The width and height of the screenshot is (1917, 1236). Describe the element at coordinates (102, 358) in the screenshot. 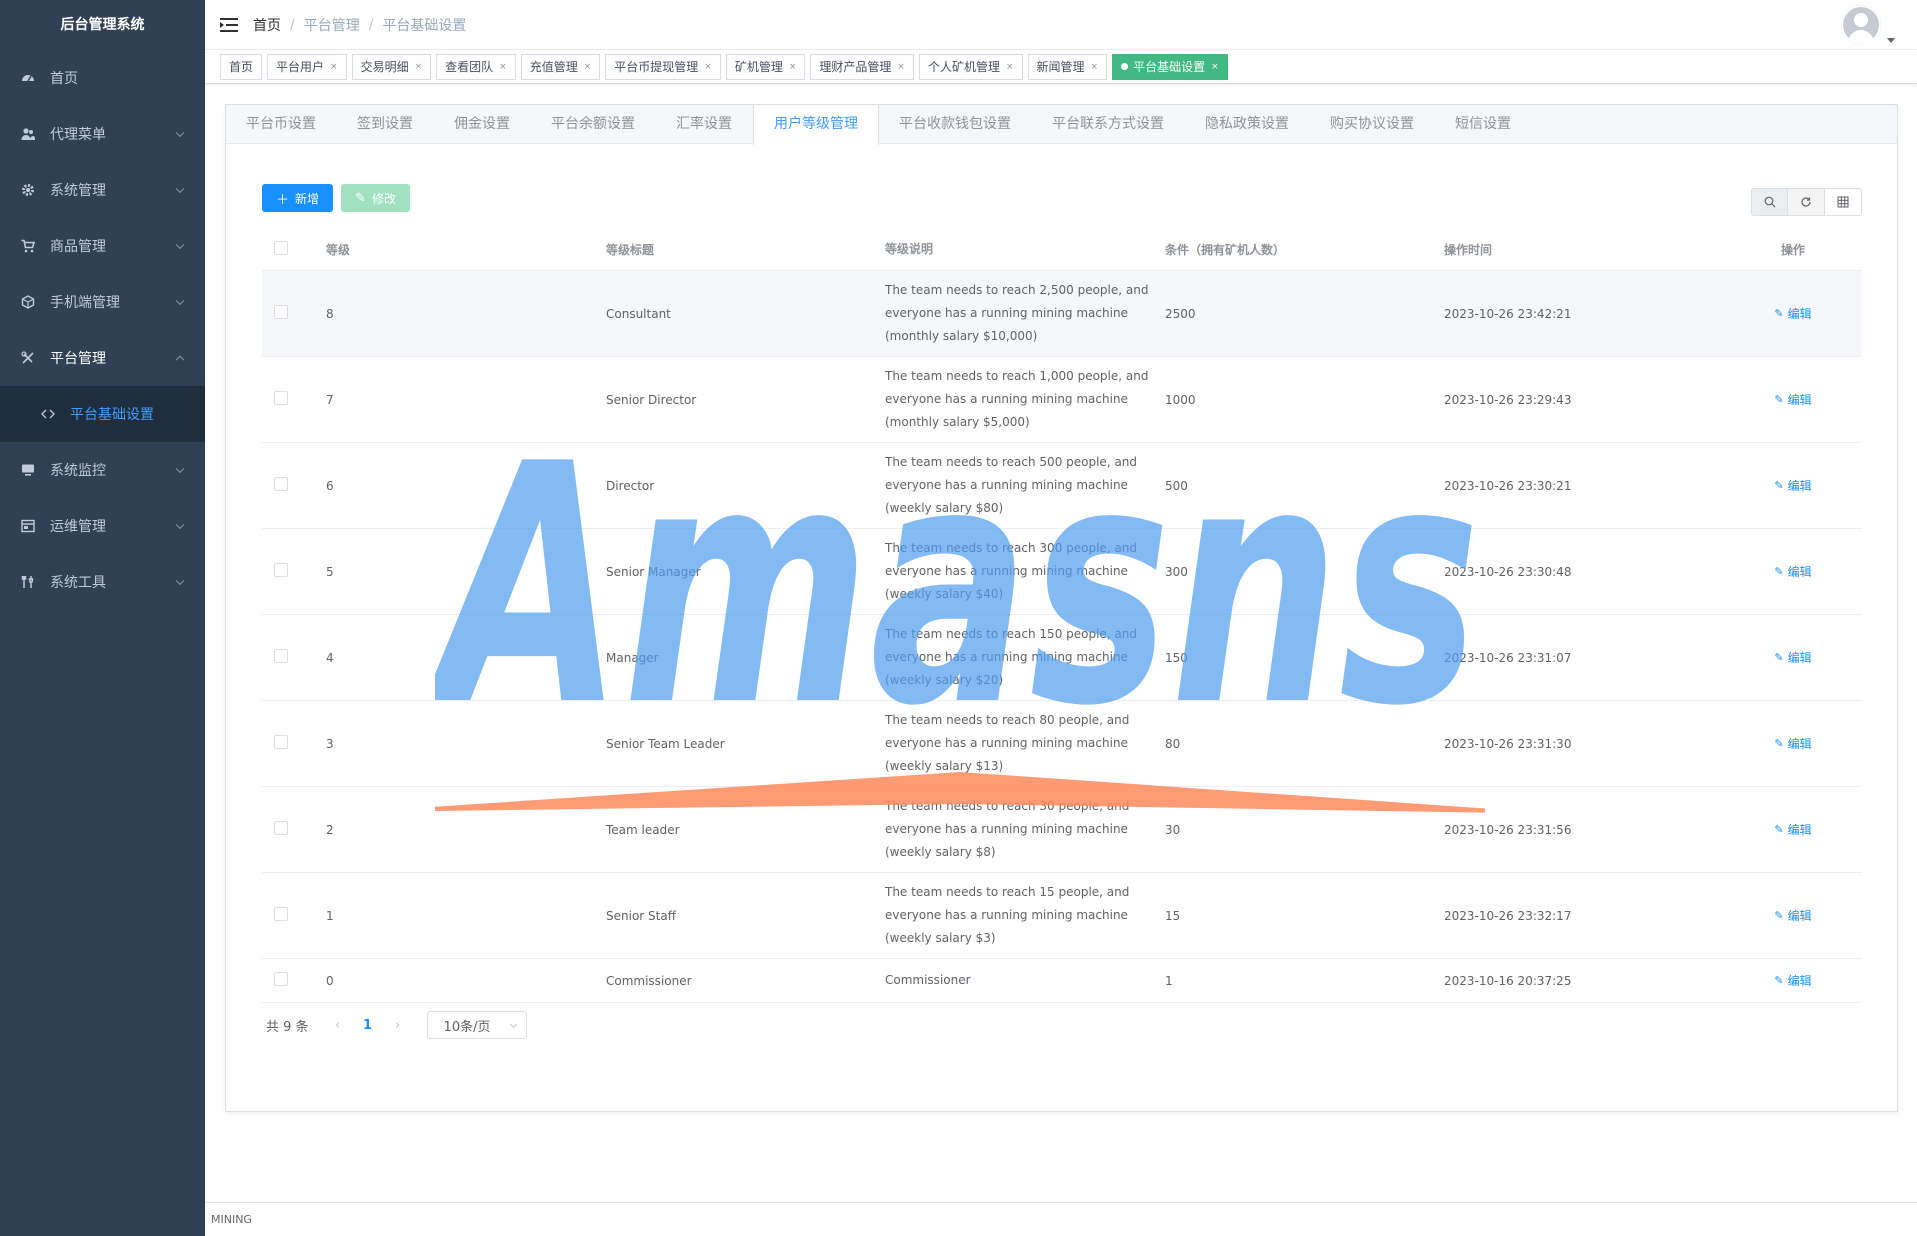

I see `sidebar-item-5: 平台管理` at that location.